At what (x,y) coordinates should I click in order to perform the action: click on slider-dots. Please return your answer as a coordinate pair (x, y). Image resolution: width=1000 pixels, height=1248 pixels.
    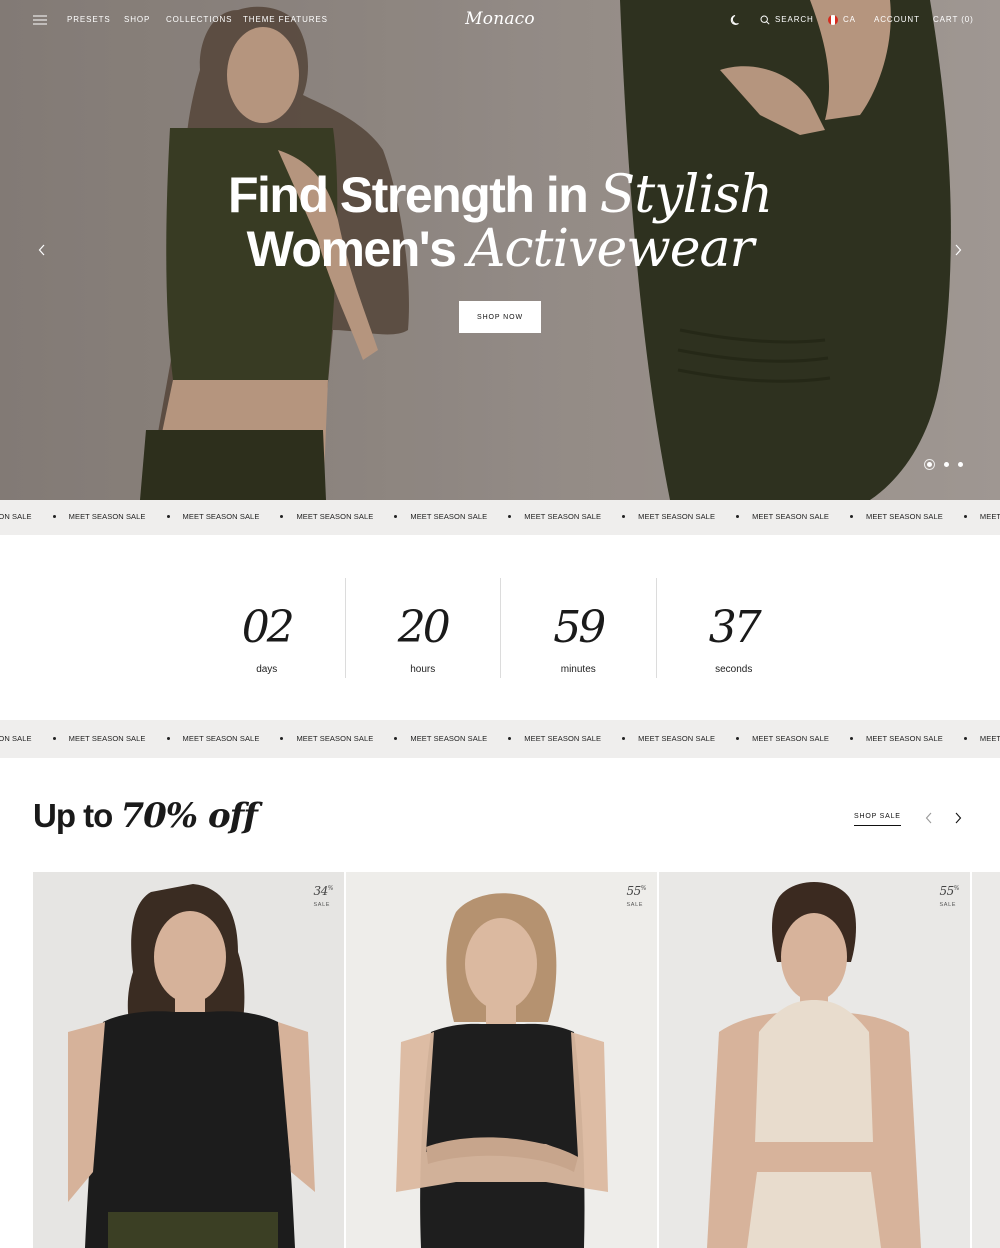
    Looking at the image, I should click on (943, 464).